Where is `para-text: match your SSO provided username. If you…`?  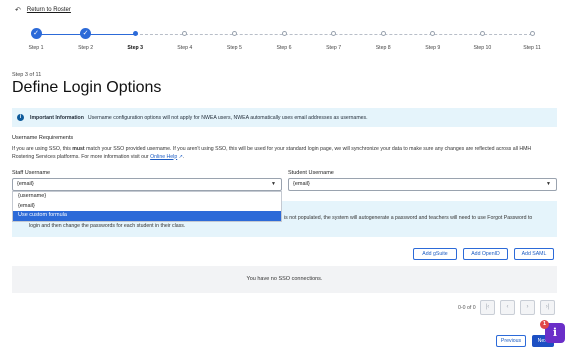
para-text: match your SSO provided username. If you… is located at coordinates (272, 153).